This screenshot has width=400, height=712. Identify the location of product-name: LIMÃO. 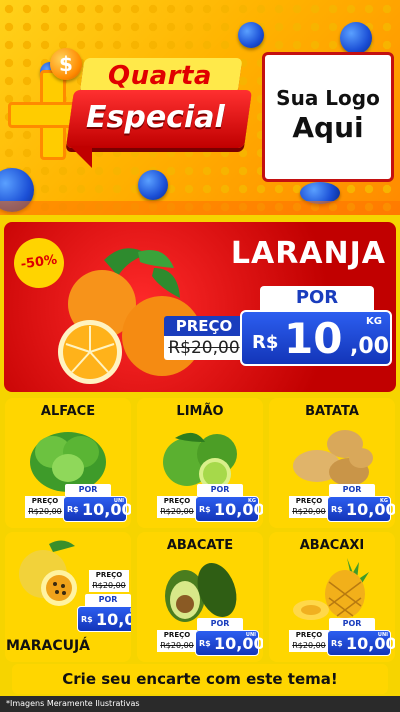
(200, 411).